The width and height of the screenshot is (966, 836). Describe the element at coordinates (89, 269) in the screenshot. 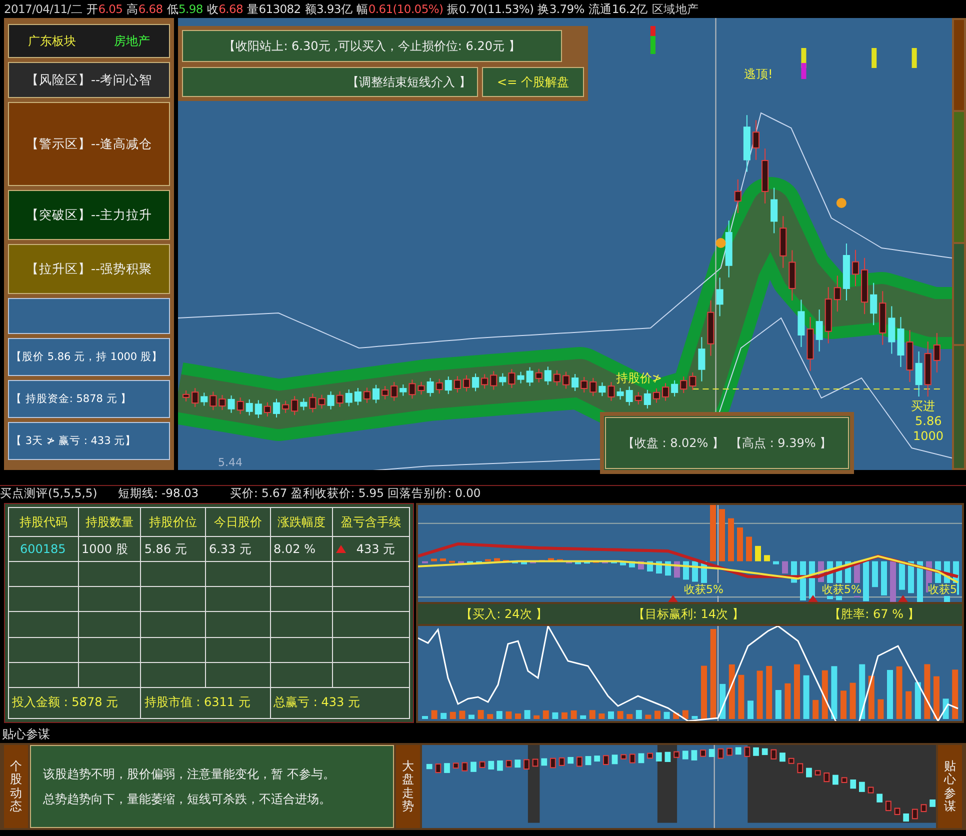

I see `zone-block: 【拉升区】--强势积聚` at that location.